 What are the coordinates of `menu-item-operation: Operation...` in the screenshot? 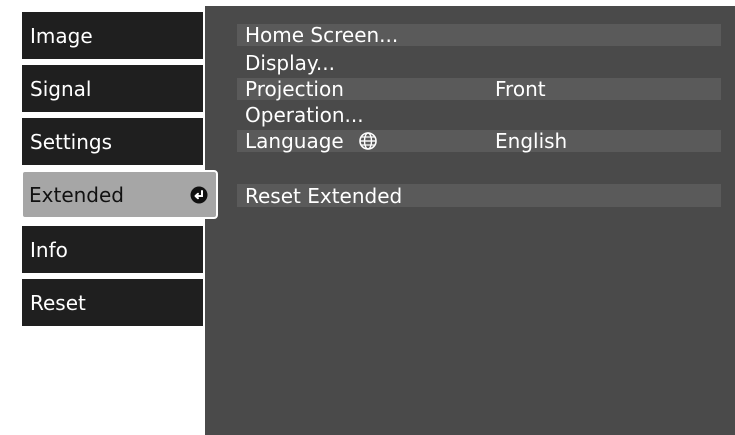 It's located at (479, 115).